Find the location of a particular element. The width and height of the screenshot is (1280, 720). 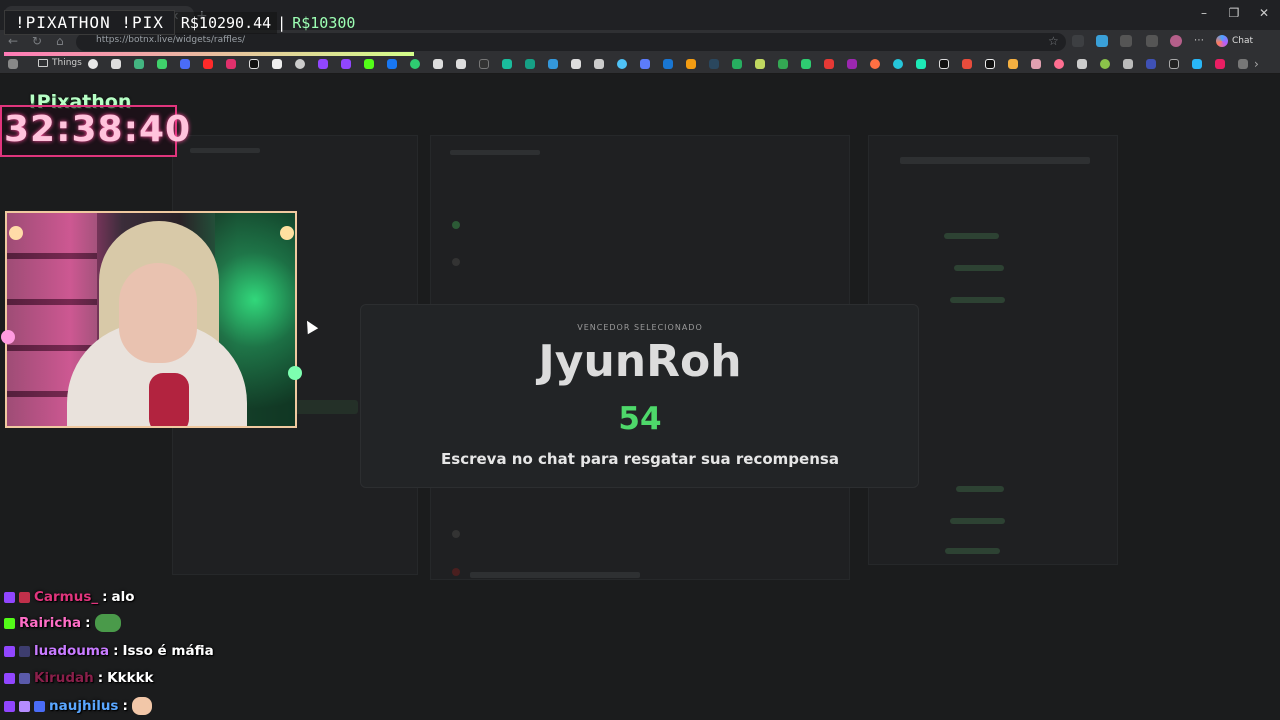

streamer-webcam is located at coordinates (151, 319).